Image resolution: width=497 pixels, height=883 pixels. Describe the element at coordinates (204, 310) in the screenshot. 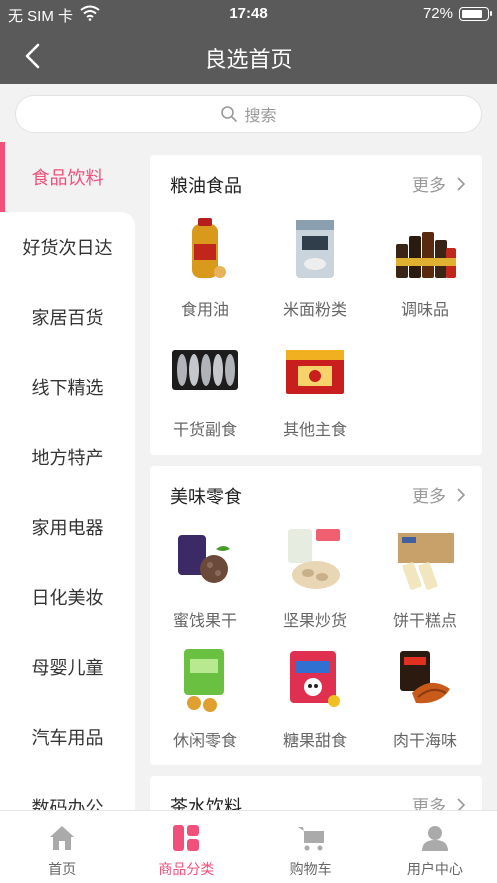

I see `tile-label: 食用油` at that location.